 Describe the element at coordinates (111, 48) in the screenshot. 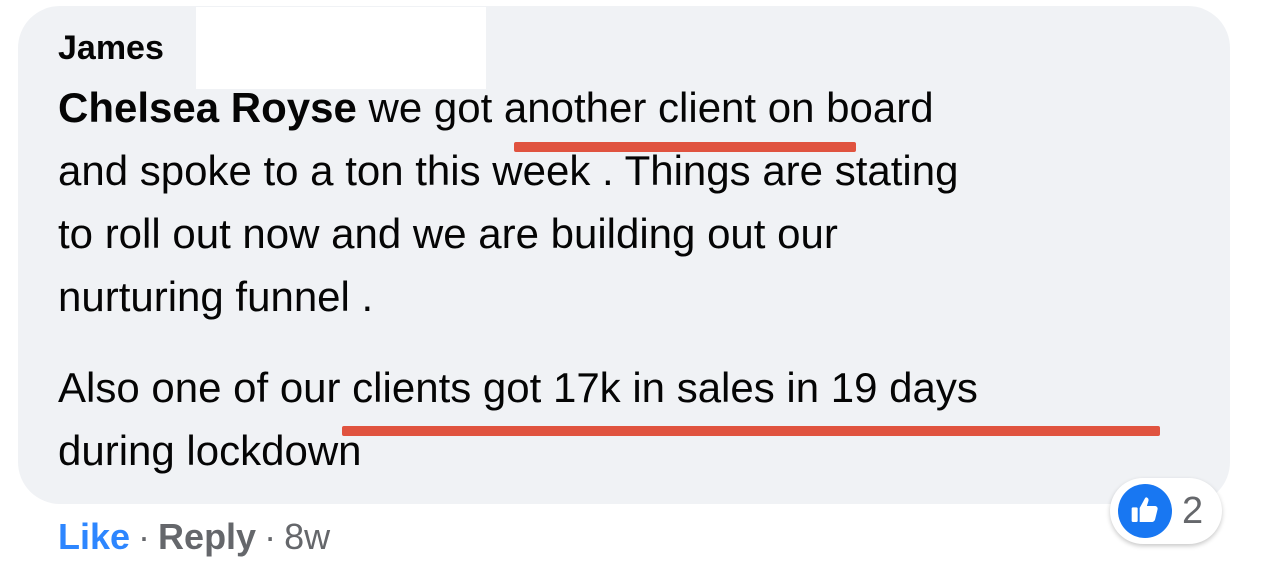

I see `comment-author: James` at that location.